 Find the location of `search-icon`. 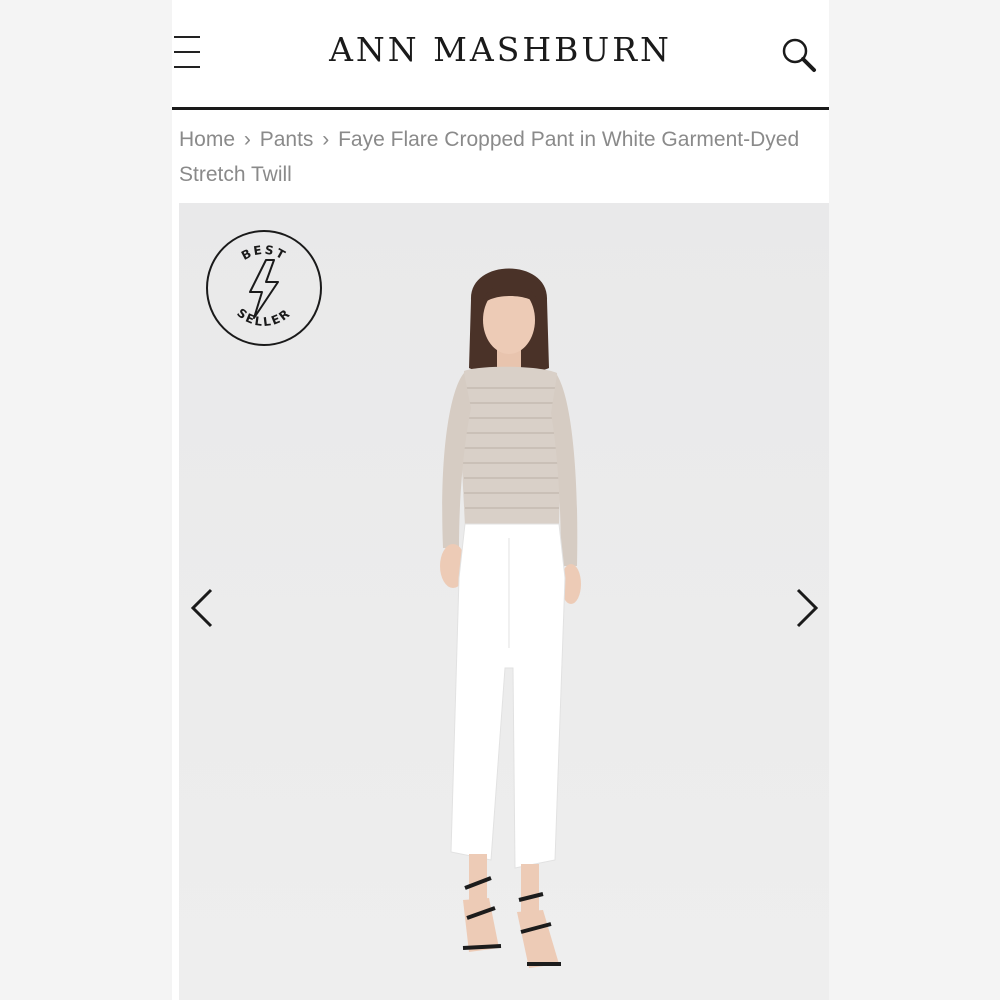

search-icon is located at coordinates (800, 55).